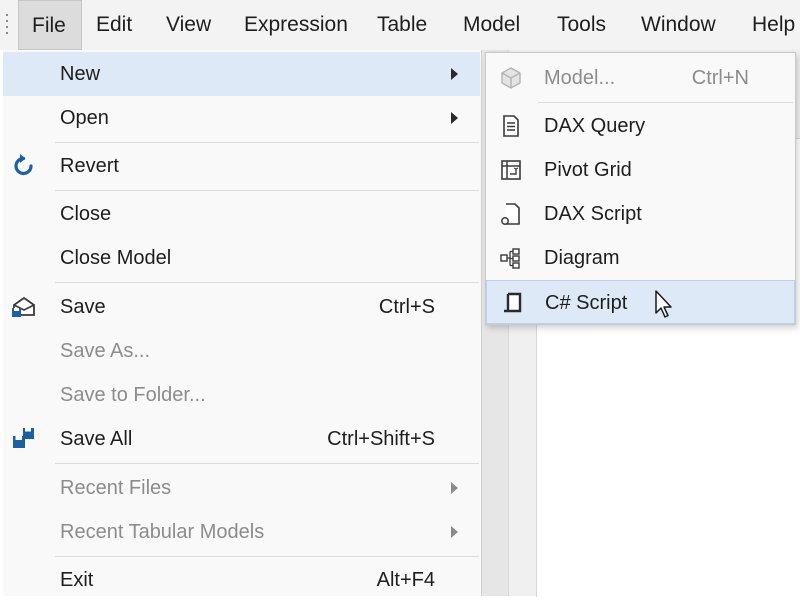  I want to click on file-menu-recent-files: Recent Files, so click(241, 488).